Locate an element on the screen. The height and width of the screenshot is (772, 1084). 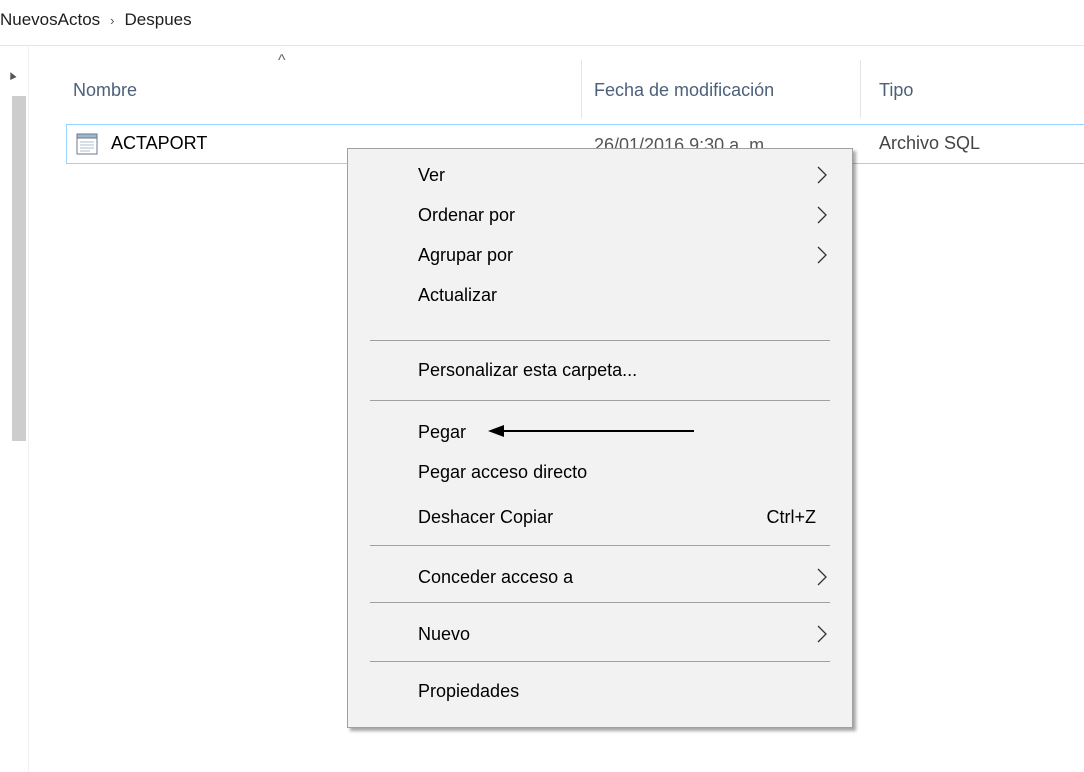
breadcrumb-item-nuevosactos: NuevosActos is located at coordinates (50, 20).